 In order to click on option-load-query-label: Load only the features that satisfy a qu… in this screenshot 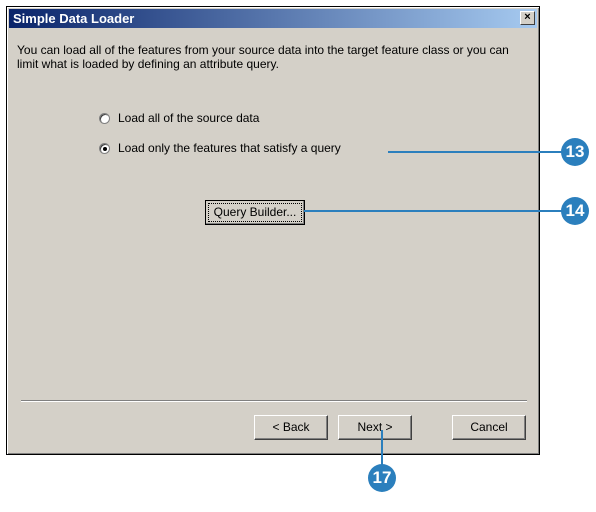, I will do `click(229, 148)`.